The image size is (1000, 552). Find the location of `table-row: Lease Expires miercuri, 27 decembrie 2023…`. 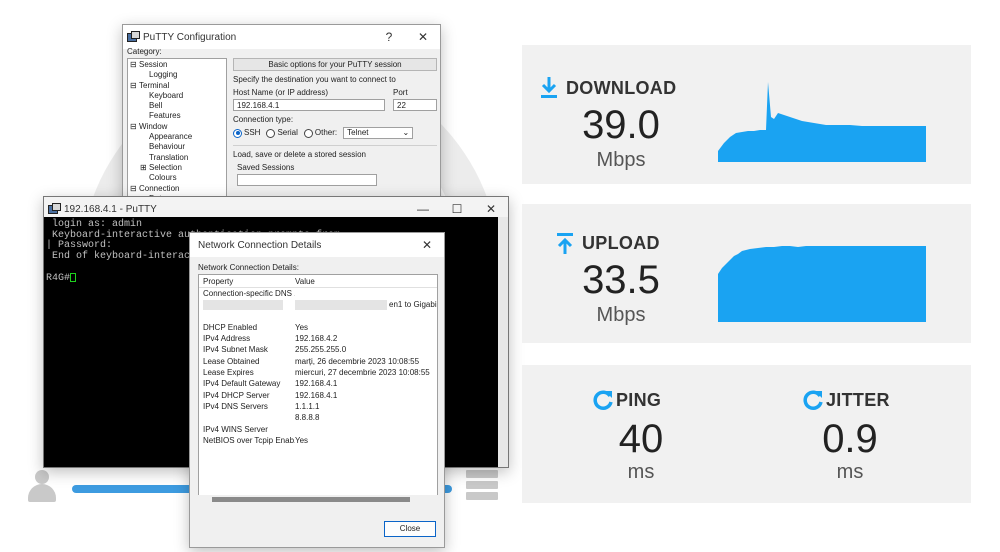

table-row: Lease Expires miercuri, 27 decembrie 2023… is located at coordinates (318, 372).